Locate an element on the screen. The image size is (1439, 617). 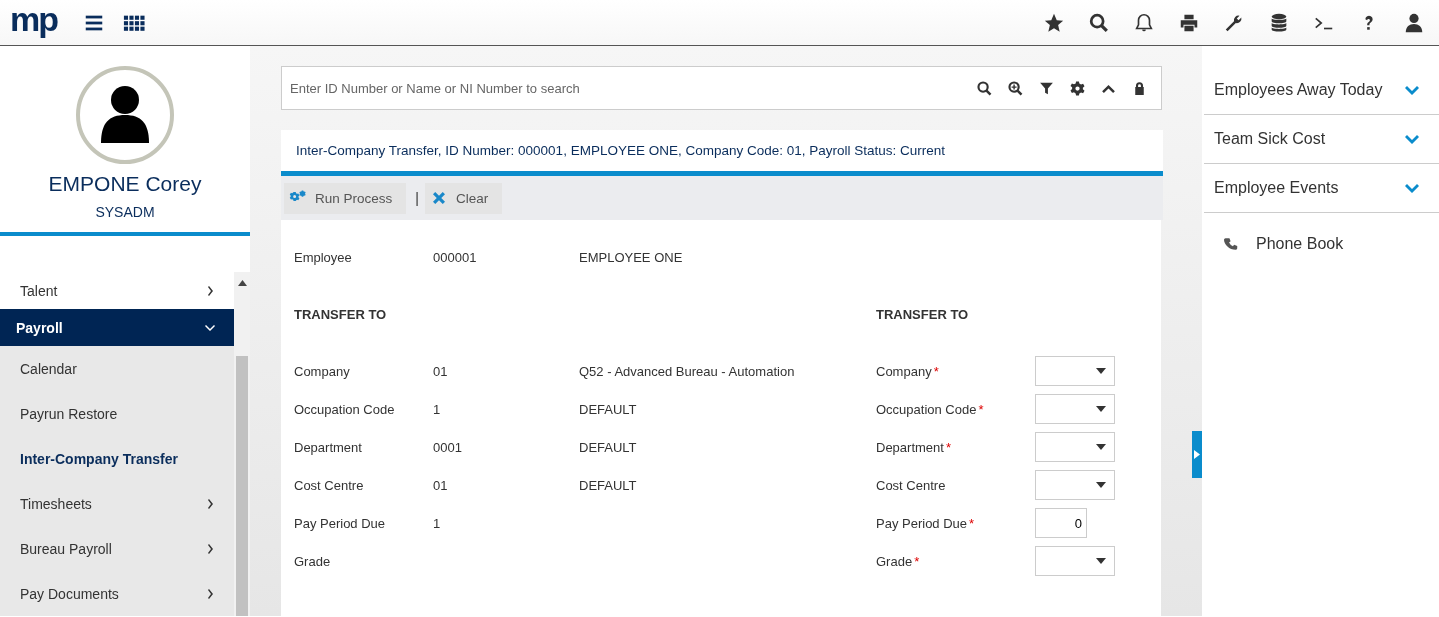
logo: mp is located at coordinates (33, 18).